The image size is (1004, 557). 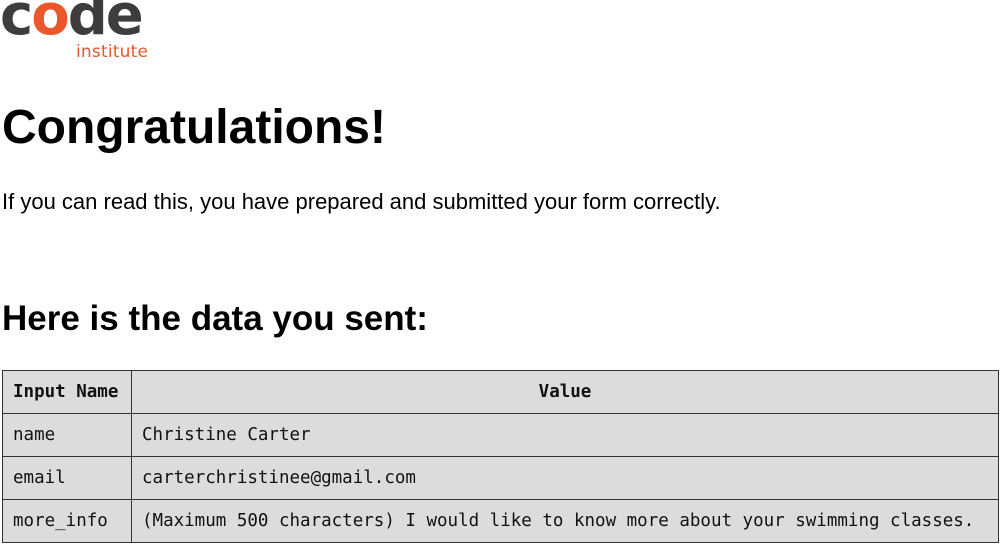 I want to click on logo-subtitle: institute, so click(x=112, y=52).